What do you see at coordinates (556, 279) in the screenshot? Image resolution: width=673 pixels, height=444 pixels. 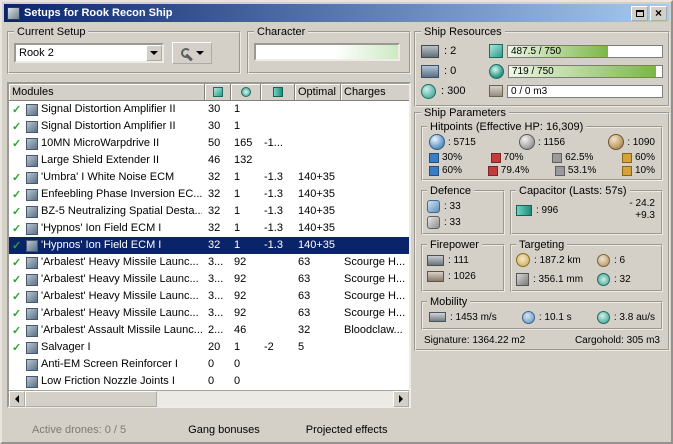 I see `scan-resolution-stat: : 356.1 mm` at bounding box center [556, 279].